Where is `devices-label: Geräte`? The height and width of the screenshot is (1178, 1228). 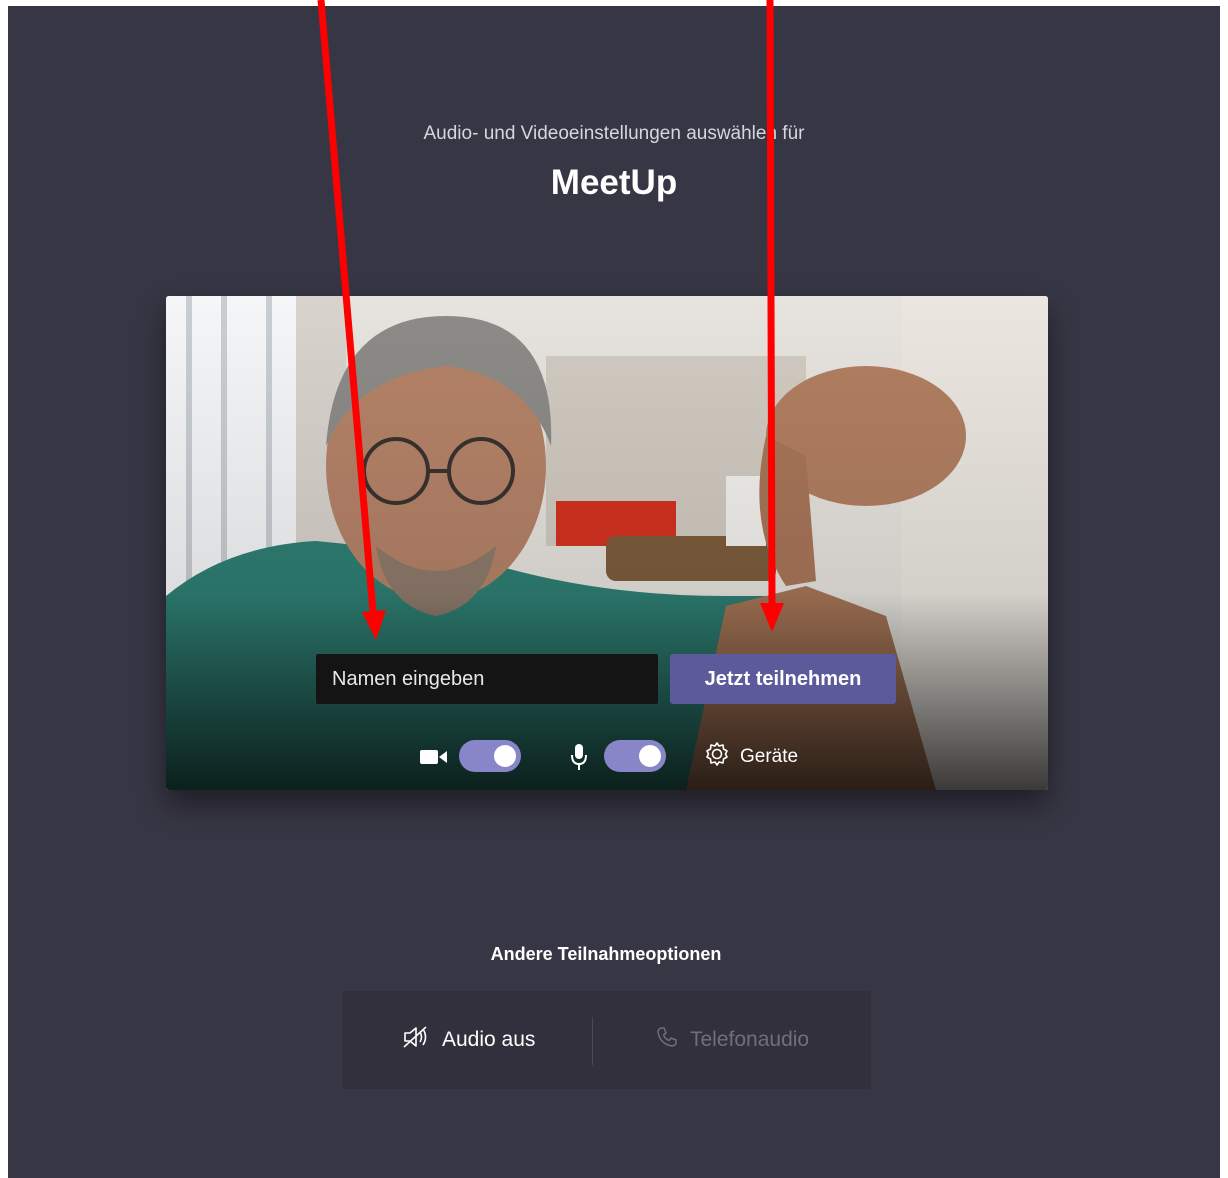
devices-label: Geräte is located at coordinates (769, 756).